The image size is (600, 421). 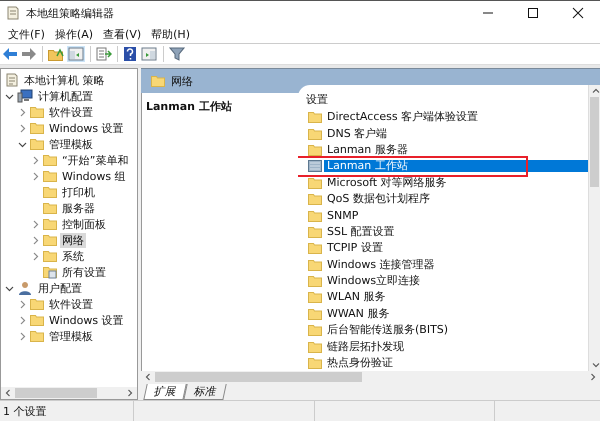 I want to click on action-pane-icon, so click(x=149, y=54).